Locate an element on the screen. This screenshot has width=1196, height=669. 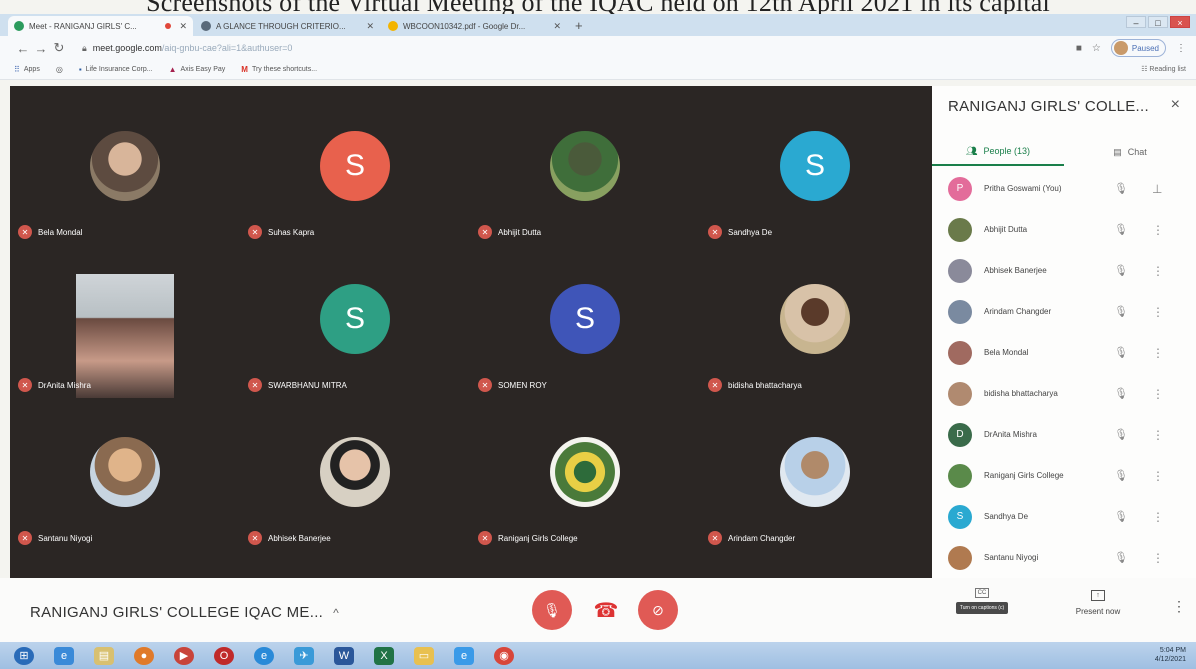
tab-meet: Meet - RANIGANJ GIRLS' C... ✕ is located at coordinates (100, 26).